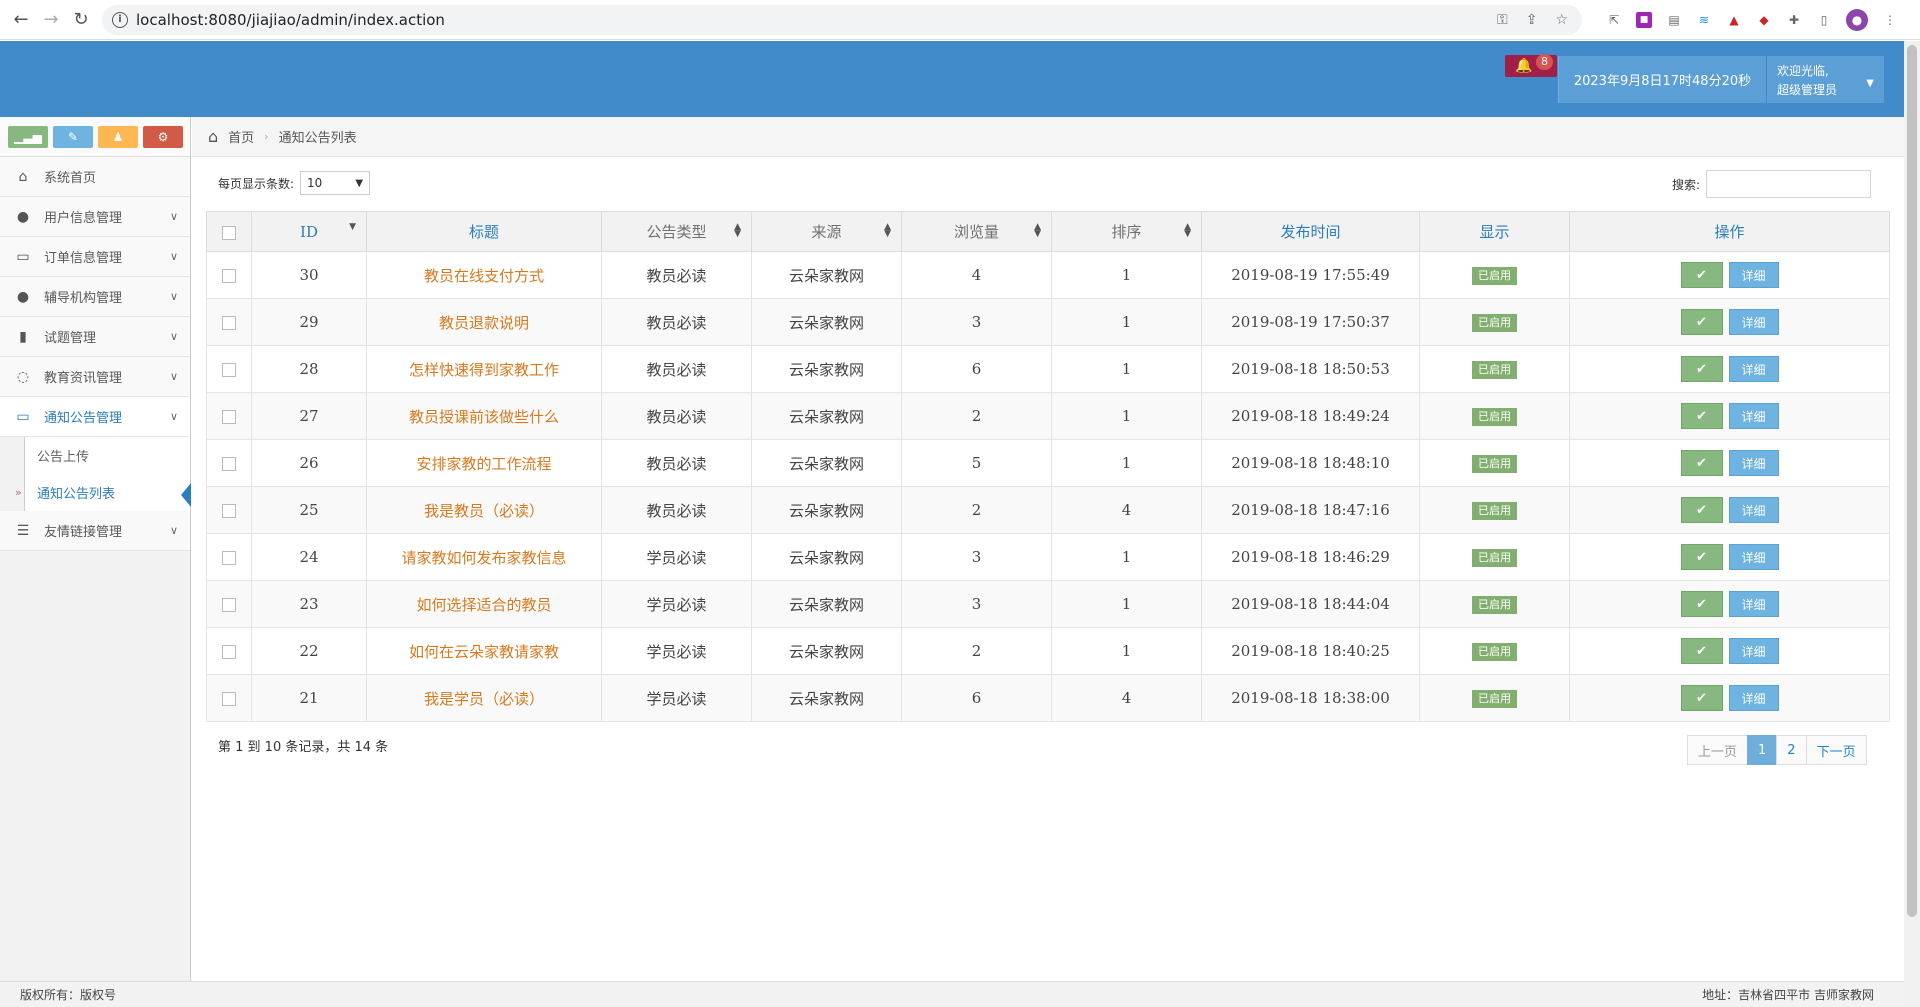 The width and height of the screenshot is (1920, 1007). Describe the element at coordinates (256, 183) in the screenshot. I see `page-size-label: 每页显示条数:` at that location.